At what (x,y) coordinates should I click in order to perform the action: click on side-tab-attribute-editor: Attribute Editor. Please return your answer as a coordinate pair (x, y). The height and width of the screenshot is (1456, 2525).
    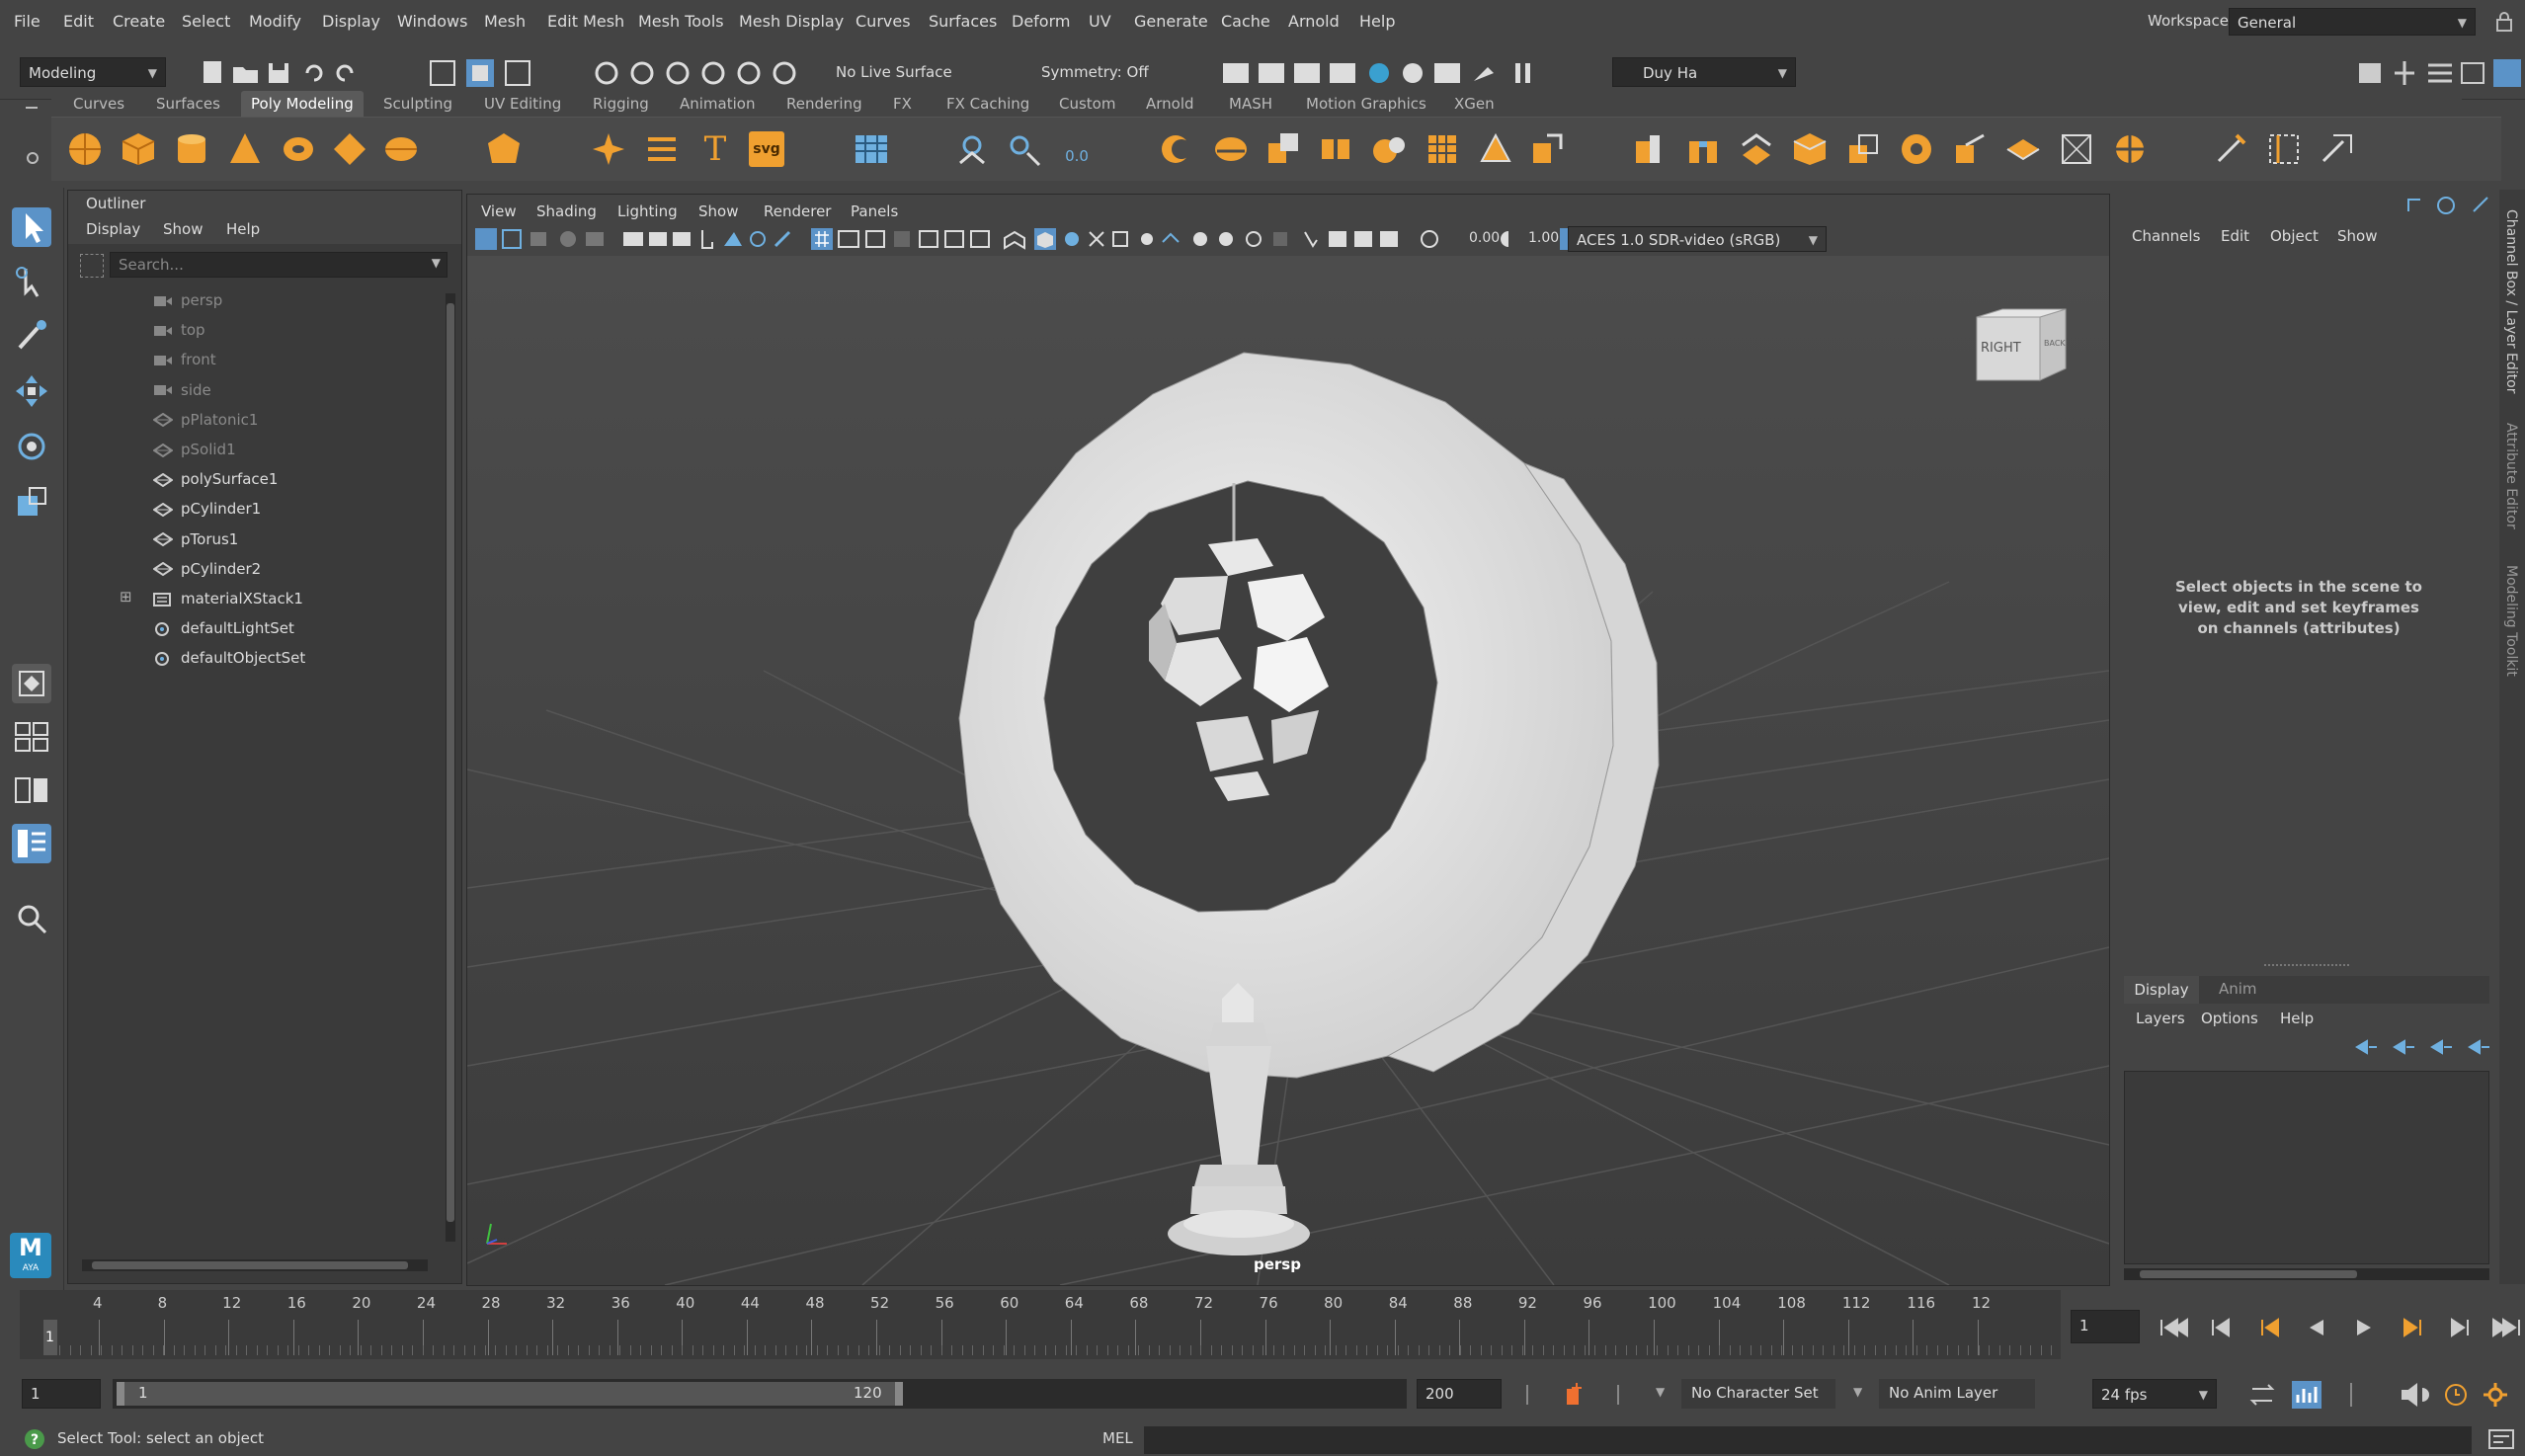
    Looking at the image, I should click on (2511, 476).